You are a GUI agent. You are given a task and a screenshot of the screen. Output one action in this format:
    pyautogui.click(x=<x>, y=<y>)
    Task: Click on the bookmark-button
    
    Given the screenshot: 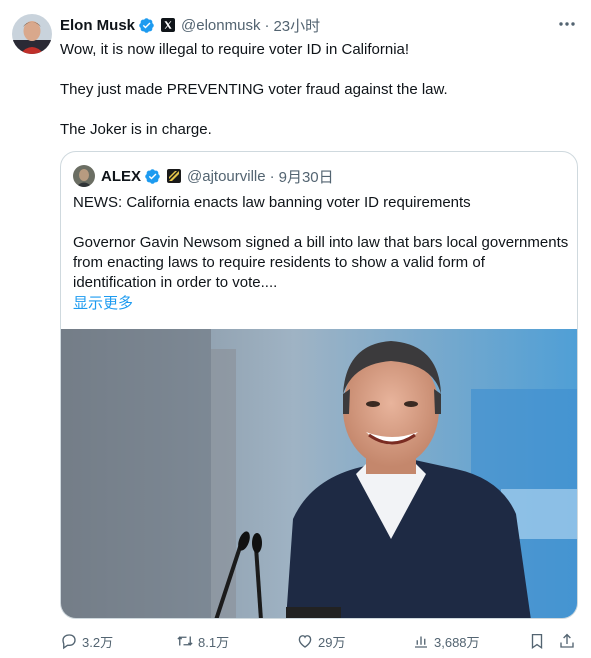 What is the action you would take?
    pyautogui.click(x=539, y=641)
    